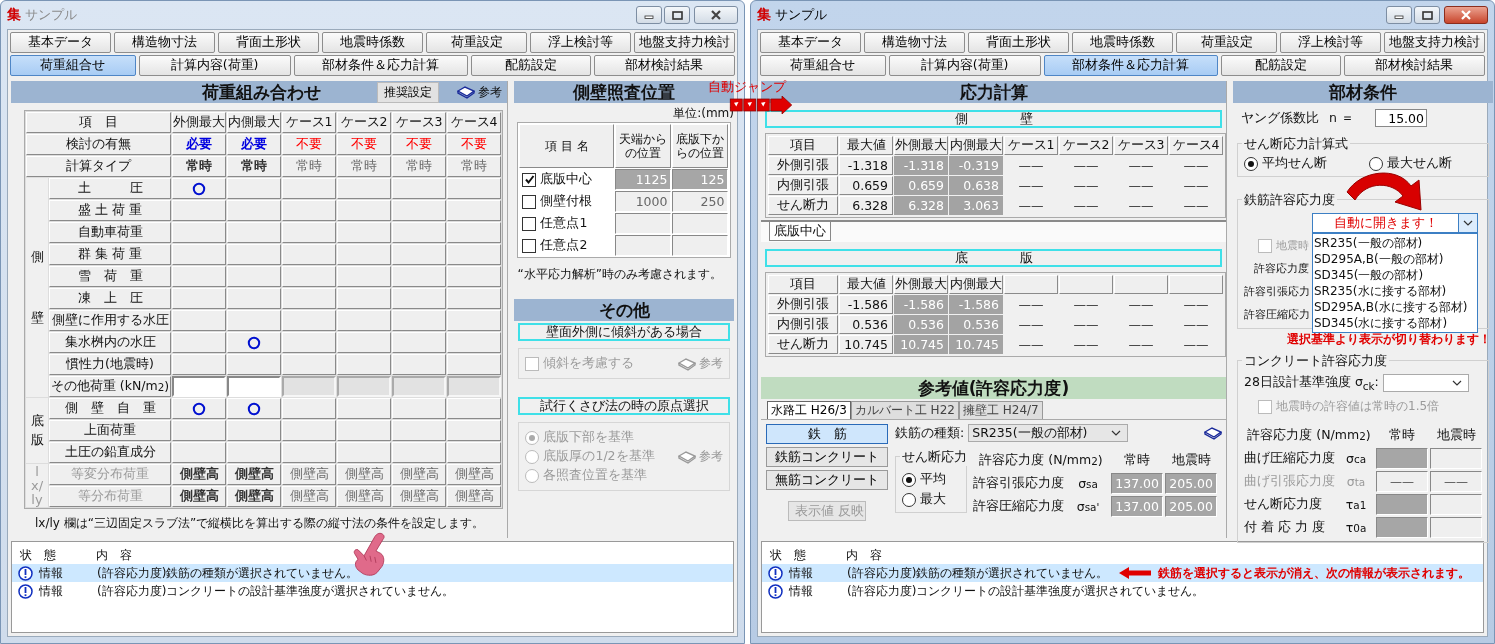  I want to click on reference-link: 参考, so click(479, 92).